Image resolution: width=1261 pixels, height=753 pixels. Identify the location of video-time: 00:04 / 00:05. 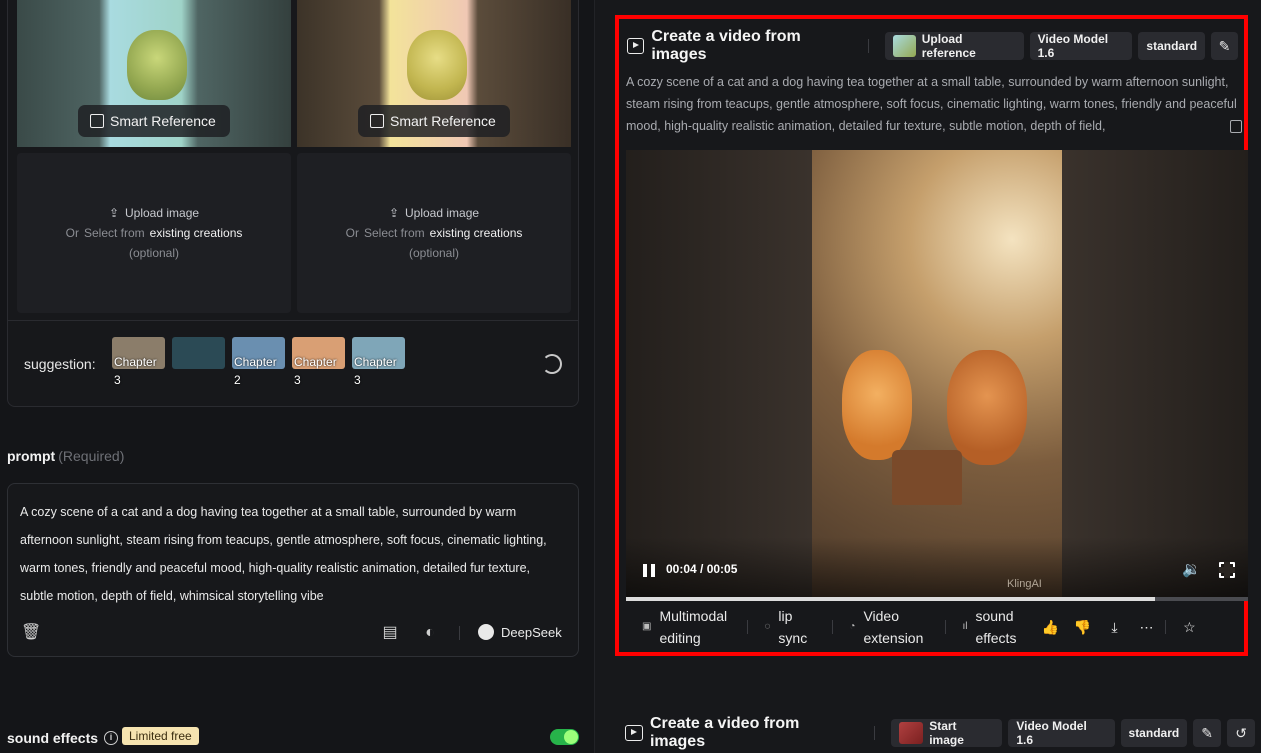
(702, 569).